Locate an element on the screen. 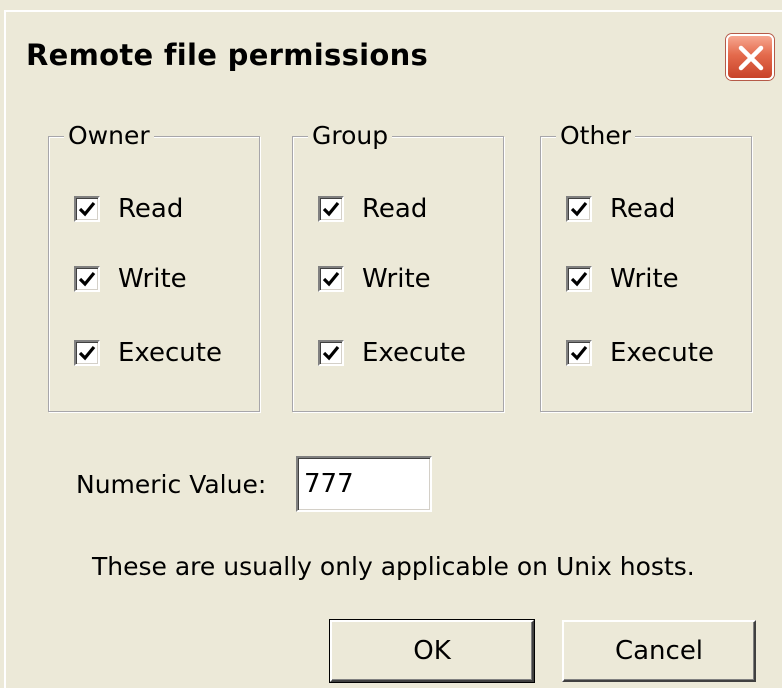  window-title: Remote file permissions is located at coordinates (227, 55).